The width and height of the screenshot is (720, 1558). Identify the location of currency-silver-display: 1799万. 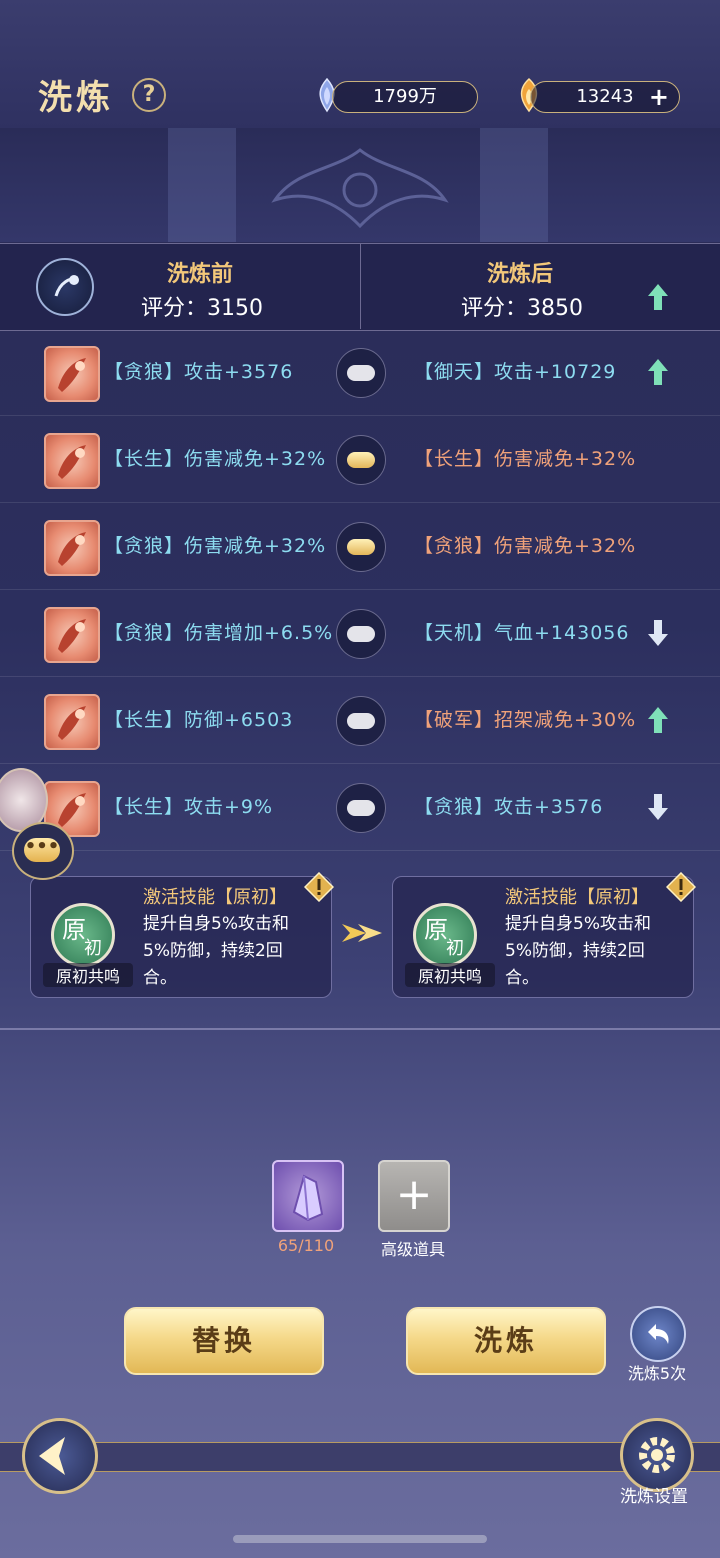
(405, 97).